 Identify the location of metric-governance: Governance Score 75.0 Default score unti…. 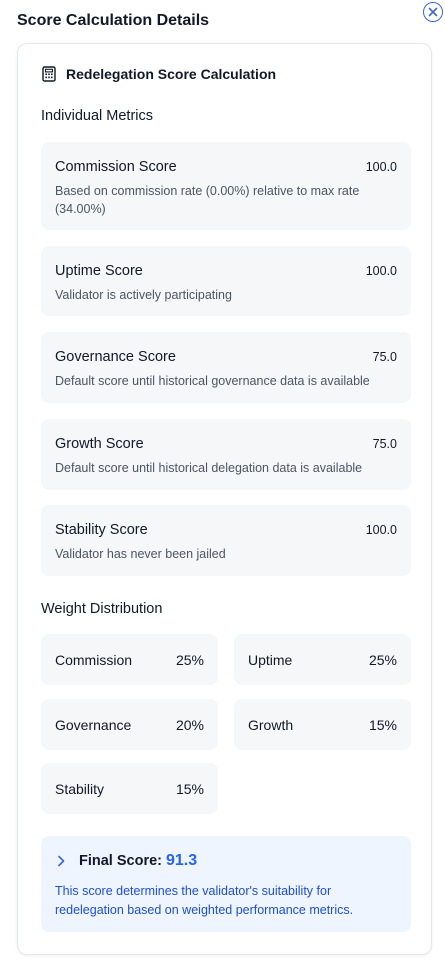
(226, 367).